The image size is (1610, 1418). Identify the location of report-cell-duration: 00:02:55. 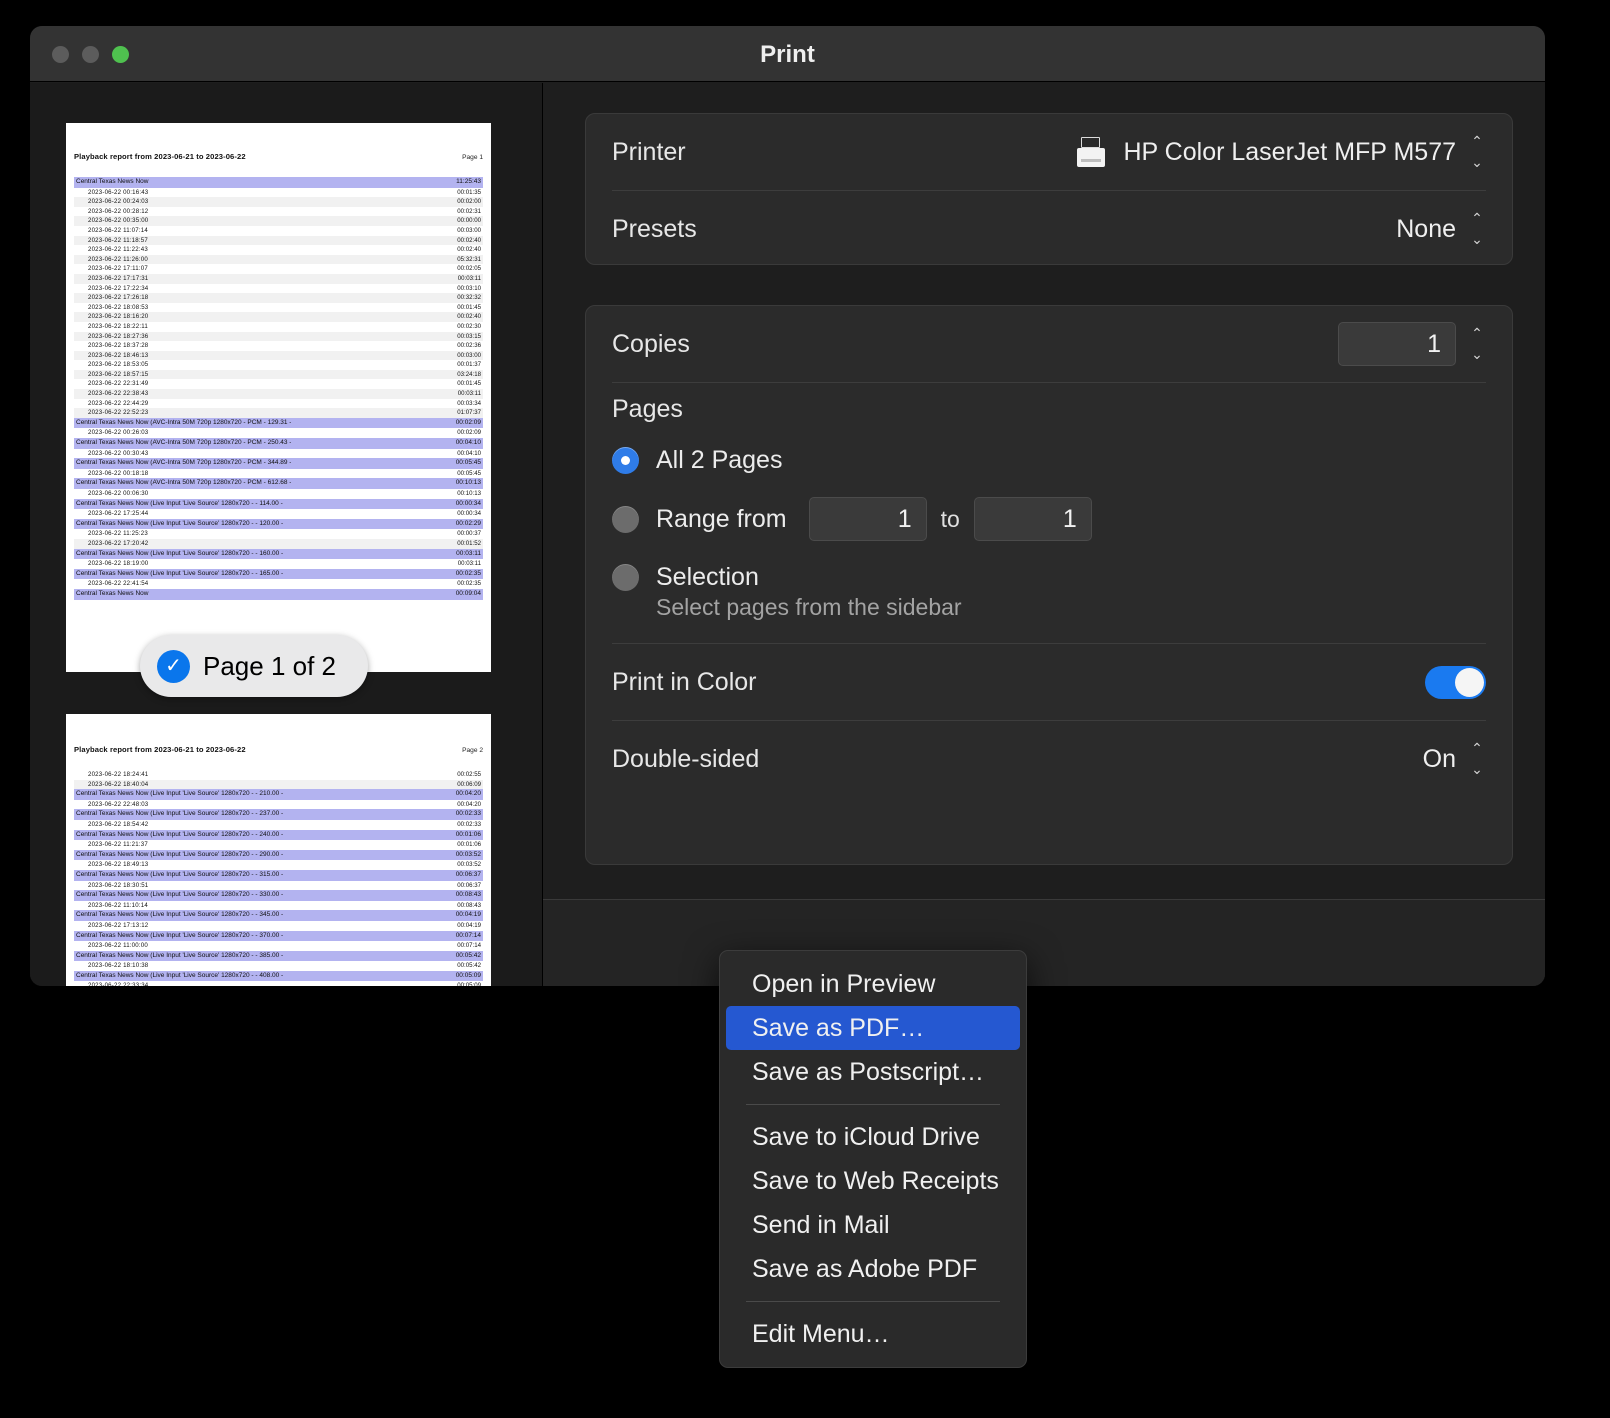
(469, 774).